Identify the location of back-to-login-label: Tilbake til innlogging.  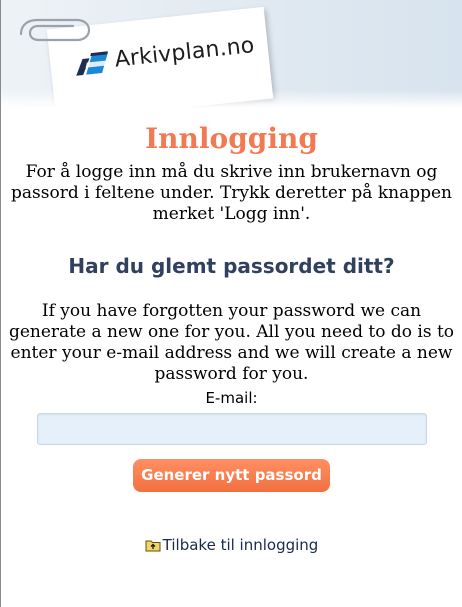
(240, 545).